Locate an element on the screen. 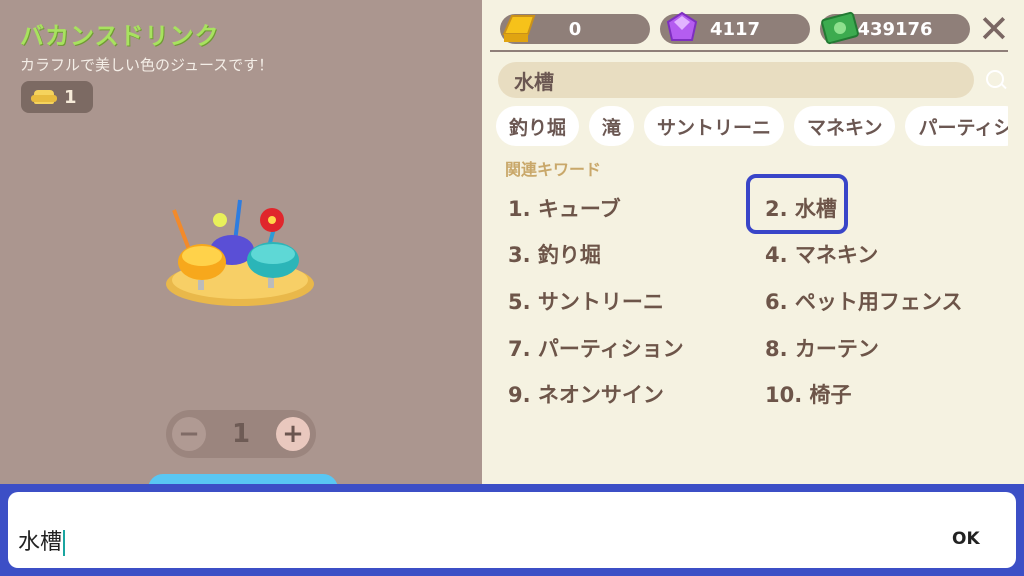 This screenshot has height=576, width=1024. tag-chip-row: 釣り堀 滝 サントリーニ マネキン パーティシ is located at coordinates (752, 127).